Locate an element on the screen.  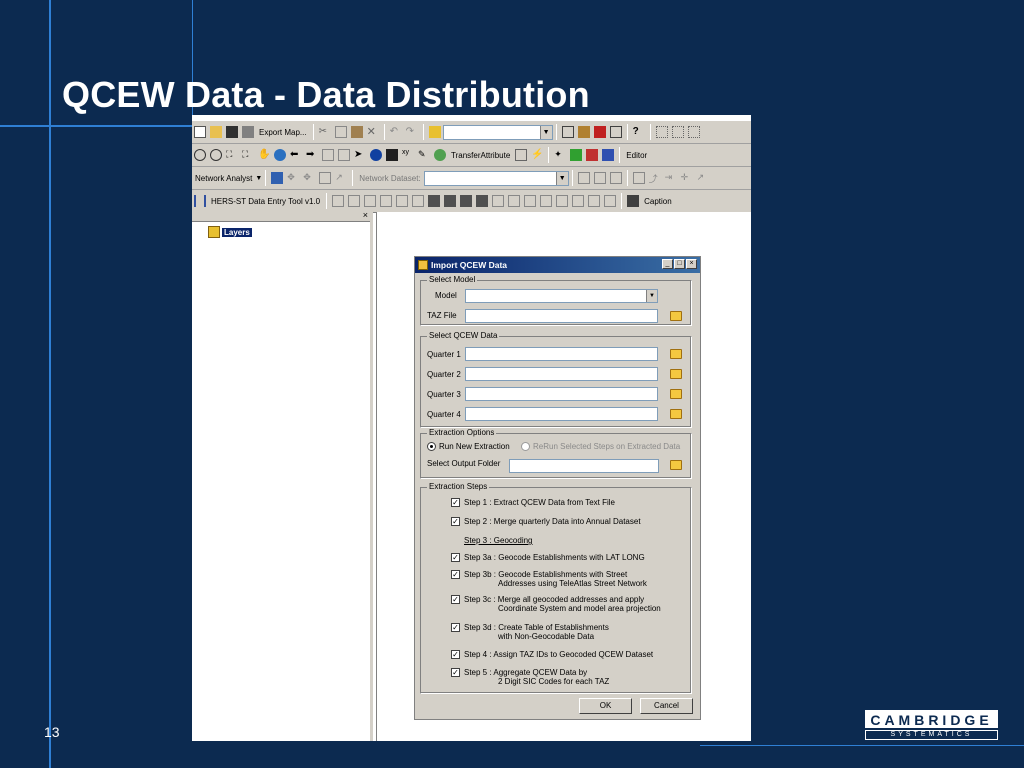
align-left-icon is located at coordinates (338, 201).